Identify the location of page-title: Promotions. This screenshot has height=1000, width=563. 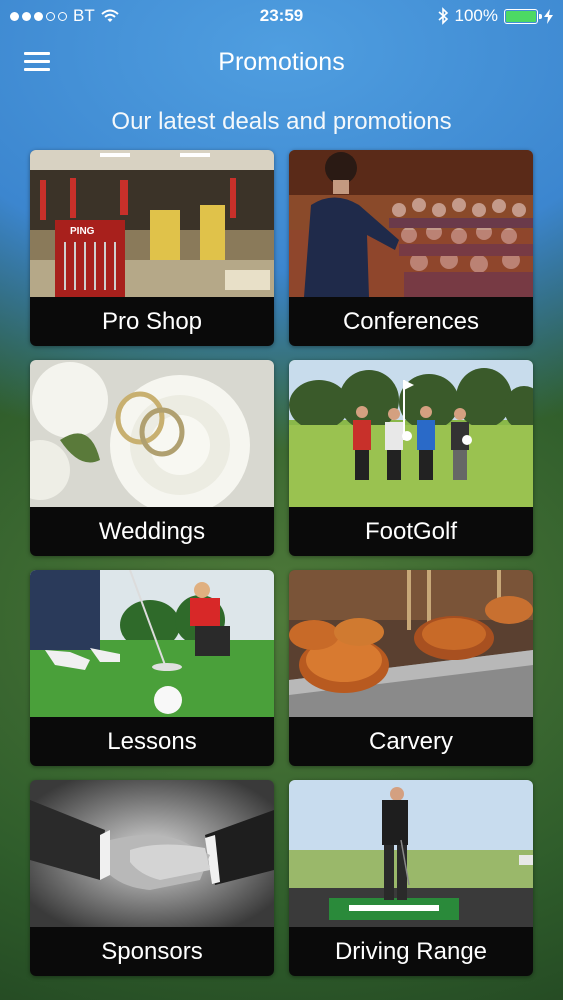
(281, 62).